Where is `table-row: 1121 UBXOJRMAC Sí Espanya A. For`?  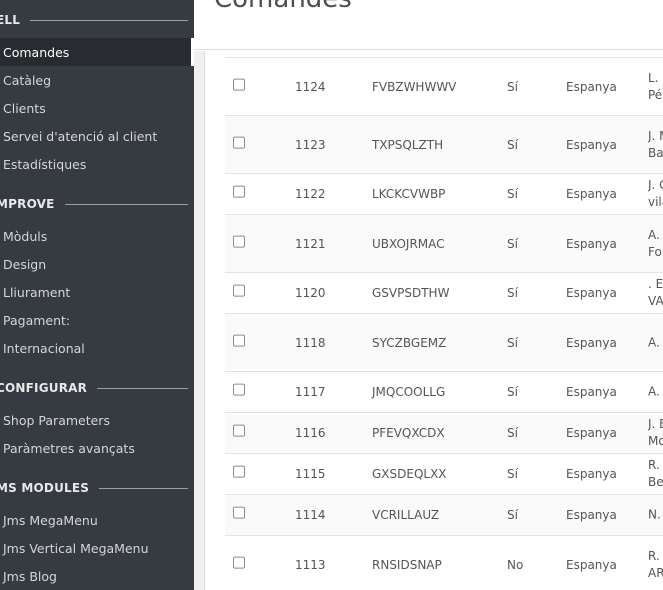 table-row: 1121 UBXOJRMAC Sí Espanya A. For is located at coordinates (444, 243).